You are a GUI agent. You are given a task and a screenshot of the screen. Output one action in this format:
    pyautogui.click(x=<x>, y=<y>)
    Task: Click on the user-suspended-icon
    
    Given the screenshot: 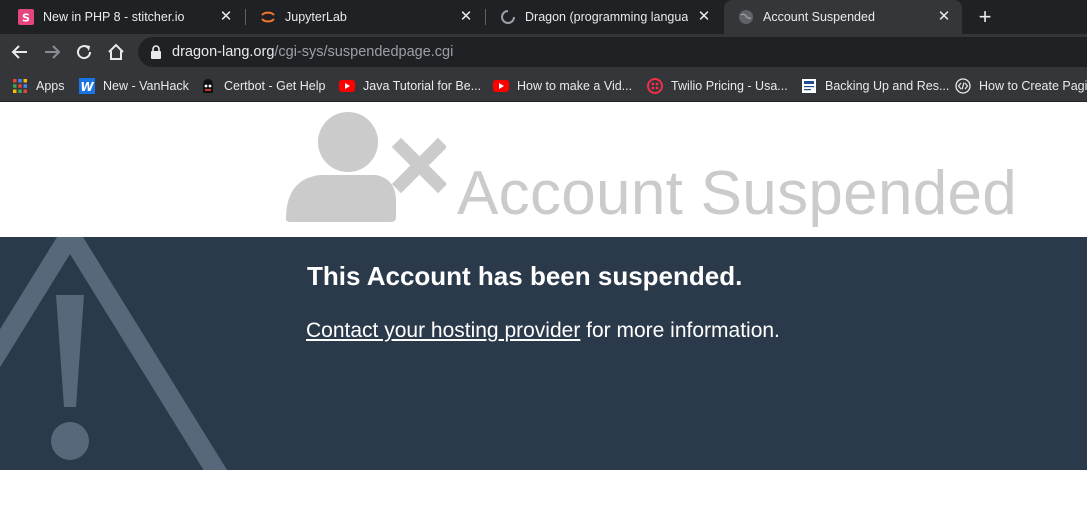 What is the action you would take?
    pyautogui.click(x=366, y=167)
    